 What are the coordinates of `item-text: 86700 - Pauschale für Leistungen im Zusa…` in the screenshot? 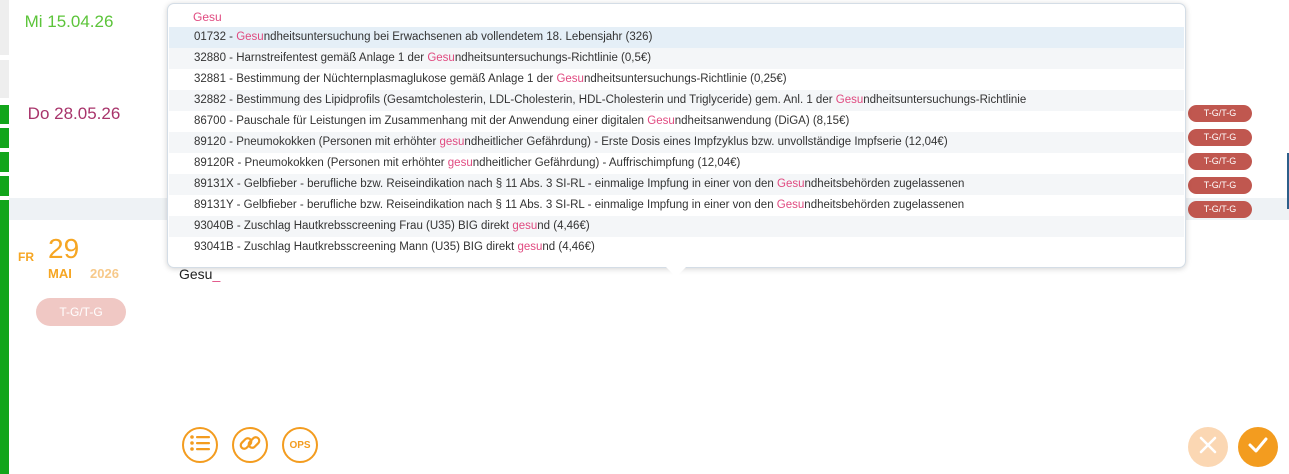 It's located at (421, 121).